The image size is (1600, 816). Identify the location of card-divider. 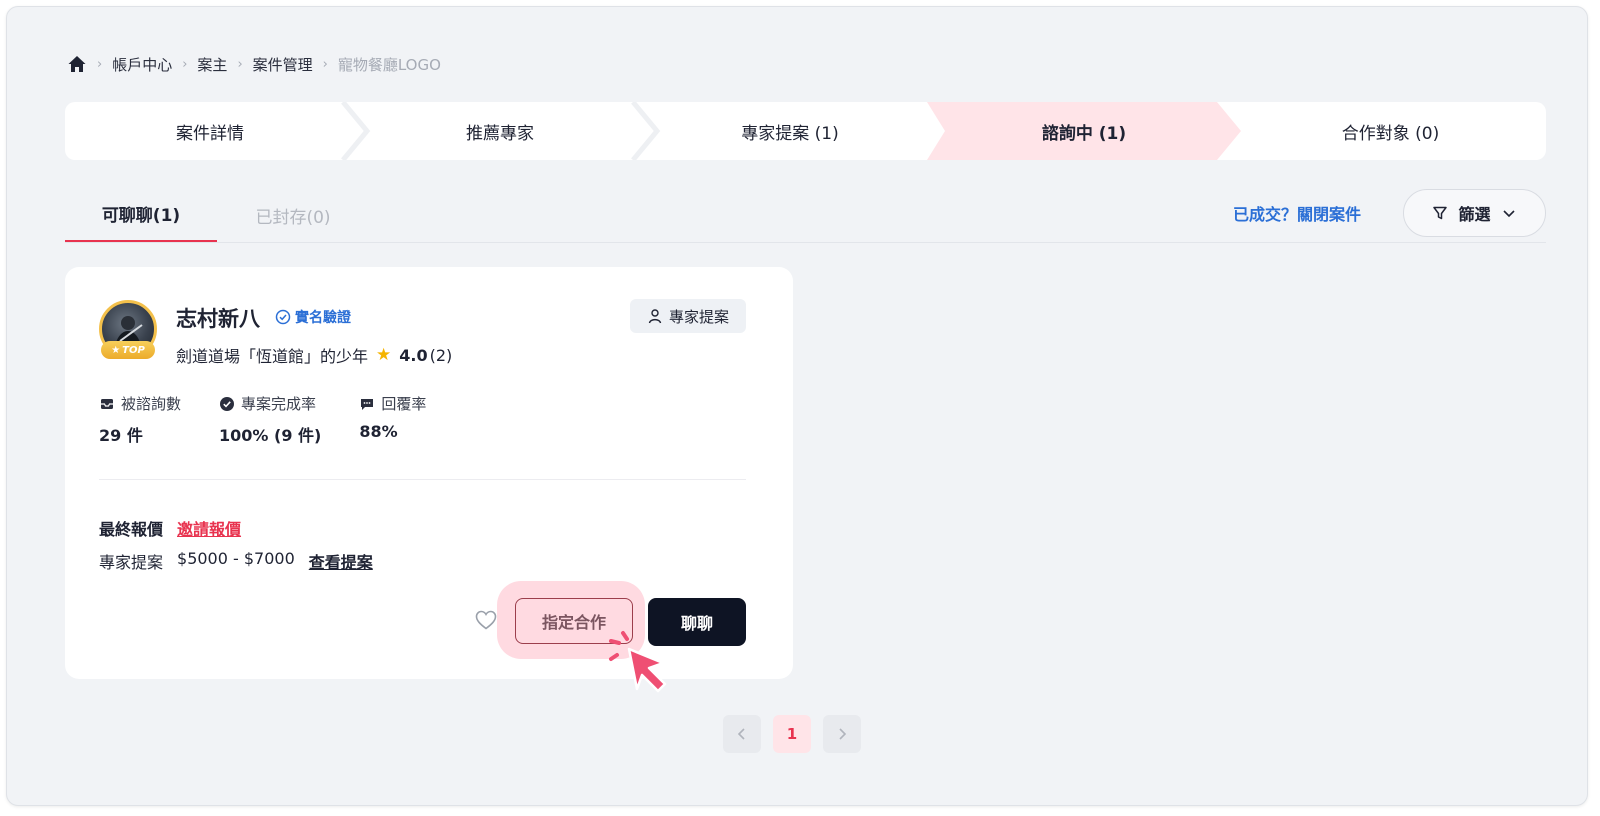
(422, 479).